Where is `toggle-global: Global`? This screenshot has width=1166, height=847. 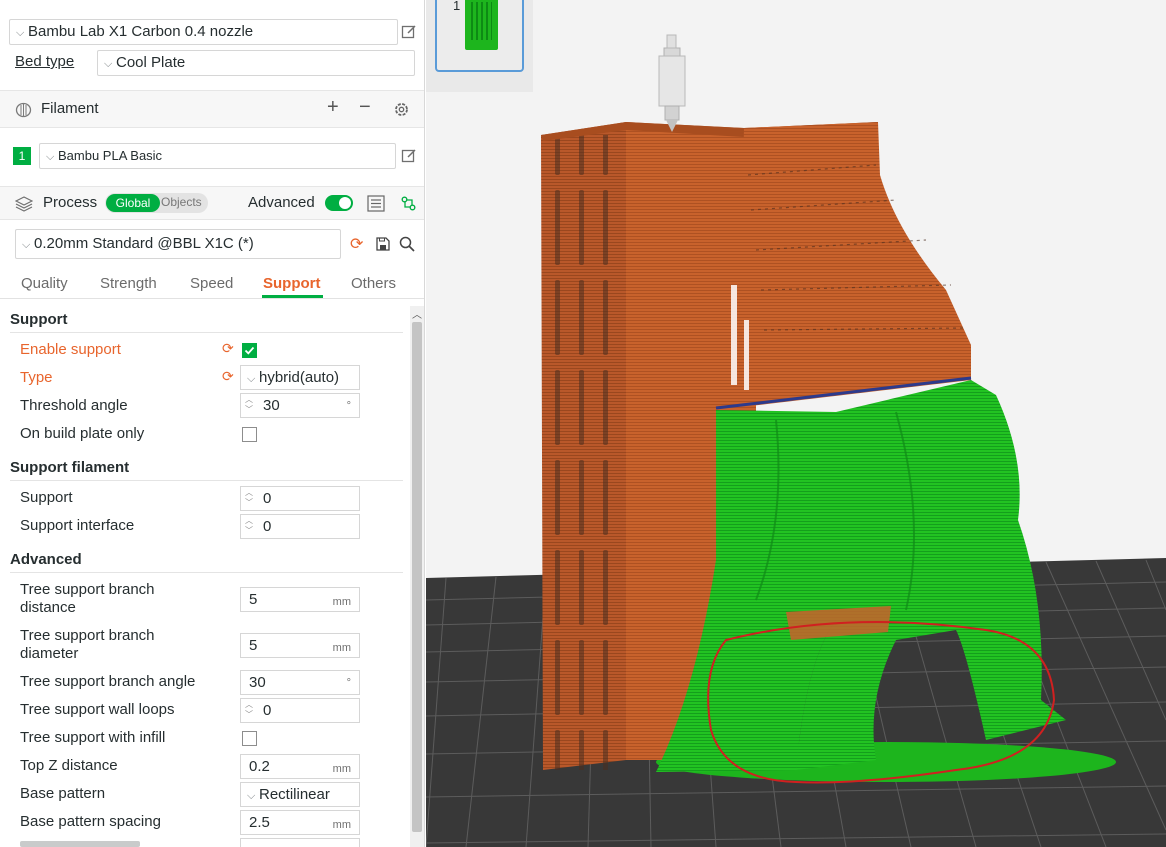
toggle-global: Global is located at coordinates (133, 203).